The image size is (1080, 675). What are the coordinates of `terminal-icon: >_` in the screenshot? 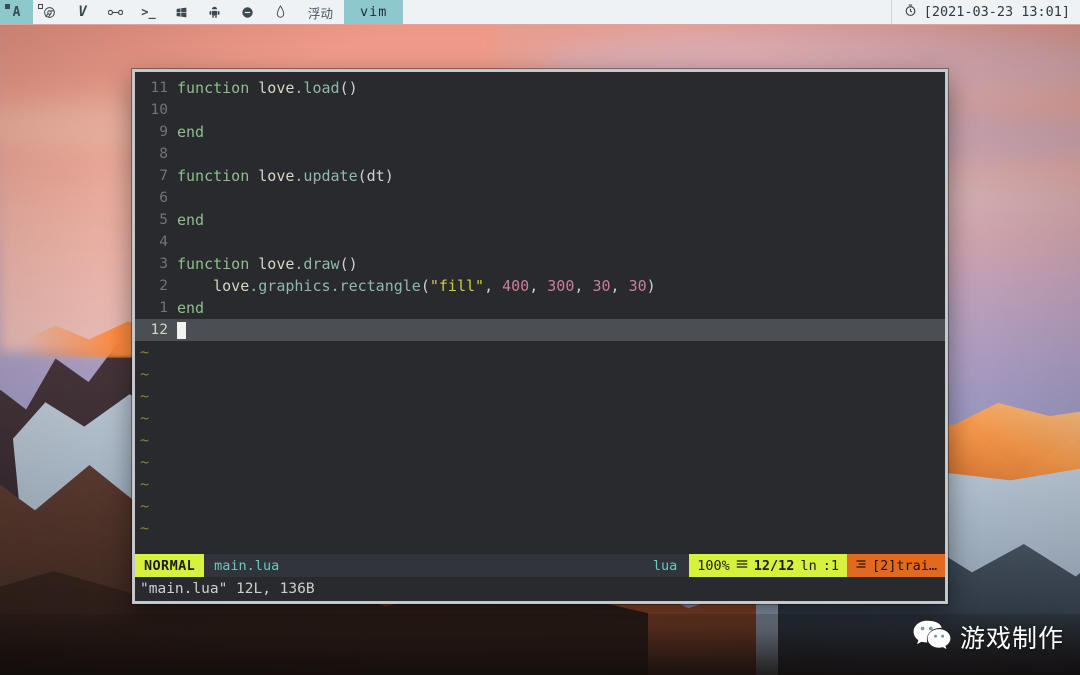 It's located at (148, 12).